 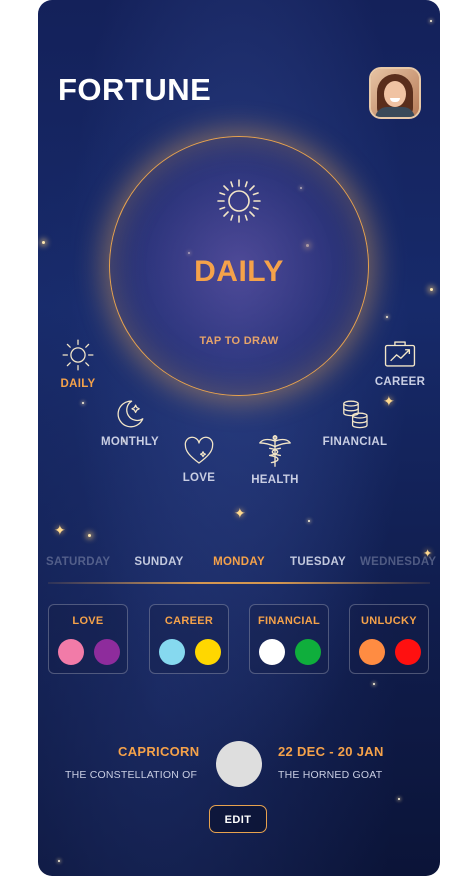 I want to click on lucky-card-title: FINANCIAL, so click(x=289, y=621).